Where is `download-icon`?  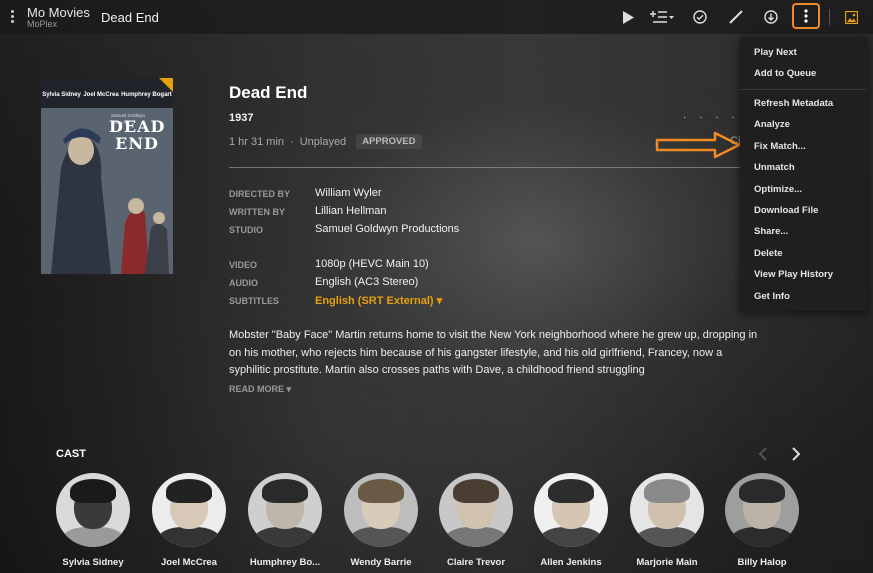 download-icon is located at coordinates (771, 17).